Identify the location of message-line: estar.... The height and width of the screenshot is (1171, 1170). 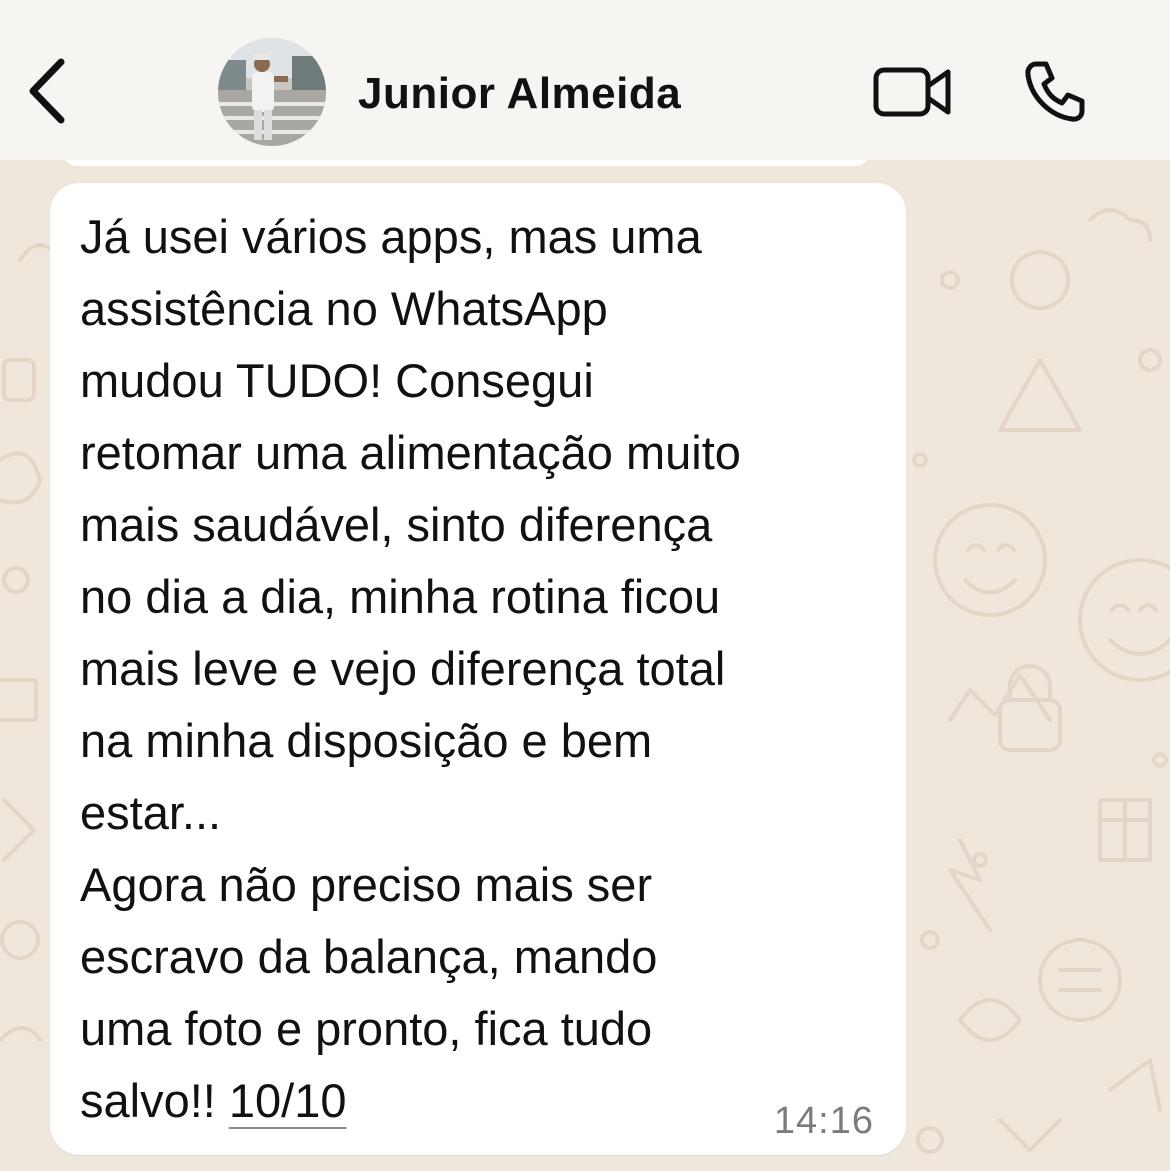
(151, 812).